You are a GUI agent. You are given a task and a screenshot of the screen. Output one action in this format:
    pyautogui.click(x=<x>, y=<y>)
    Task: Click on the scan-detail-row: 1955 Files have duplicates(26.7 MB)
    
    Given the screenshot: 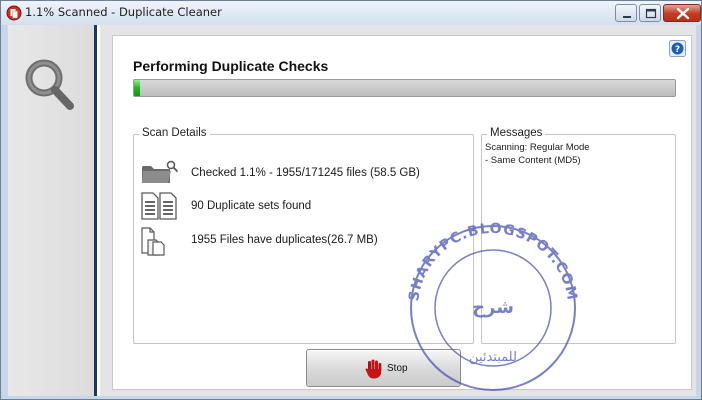 What is the action you would take?
    pyautogui.click(x=305, y=241)
    